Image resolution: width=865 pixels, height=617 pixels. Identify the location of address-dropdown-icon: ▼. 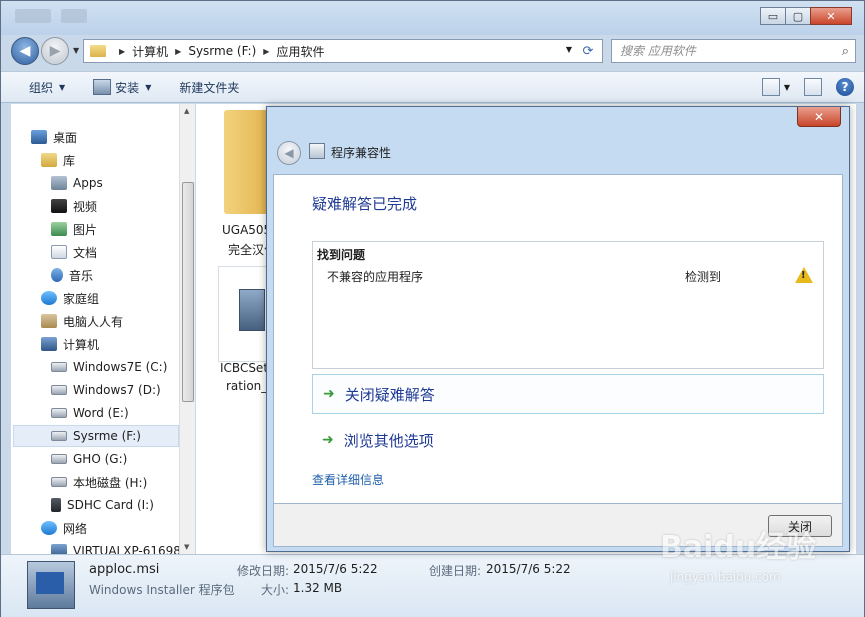
(569, 49).